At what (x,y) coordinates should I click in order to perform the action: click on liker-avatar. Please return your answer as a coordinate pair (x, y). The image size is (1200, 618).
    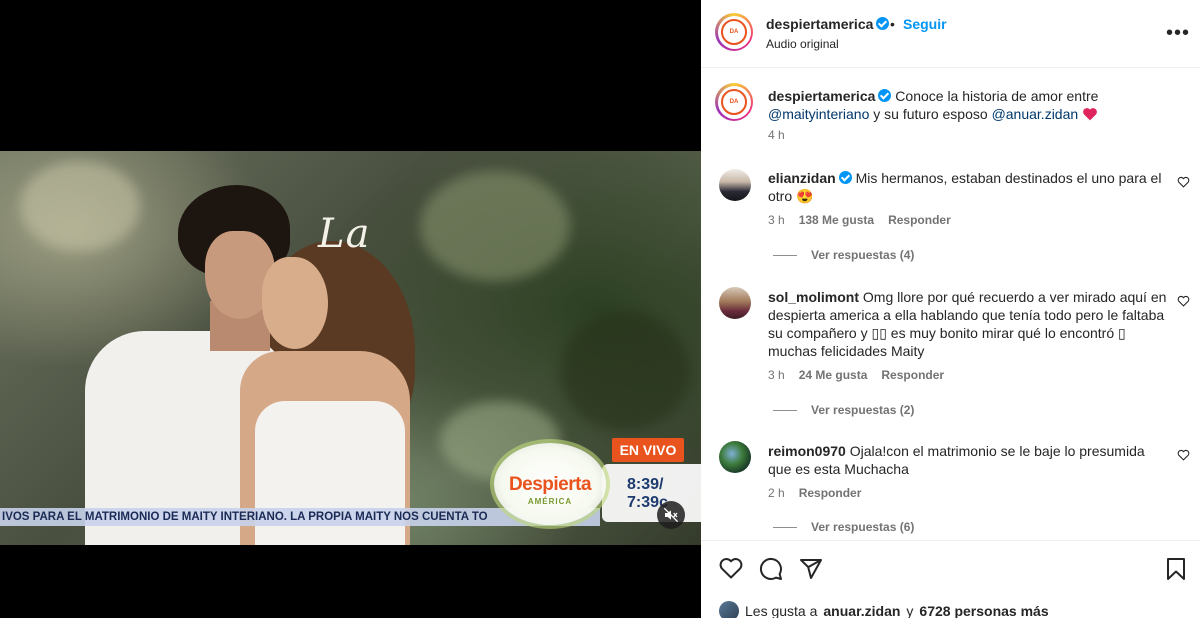
    Looking at the image, I should click on (729, 609).